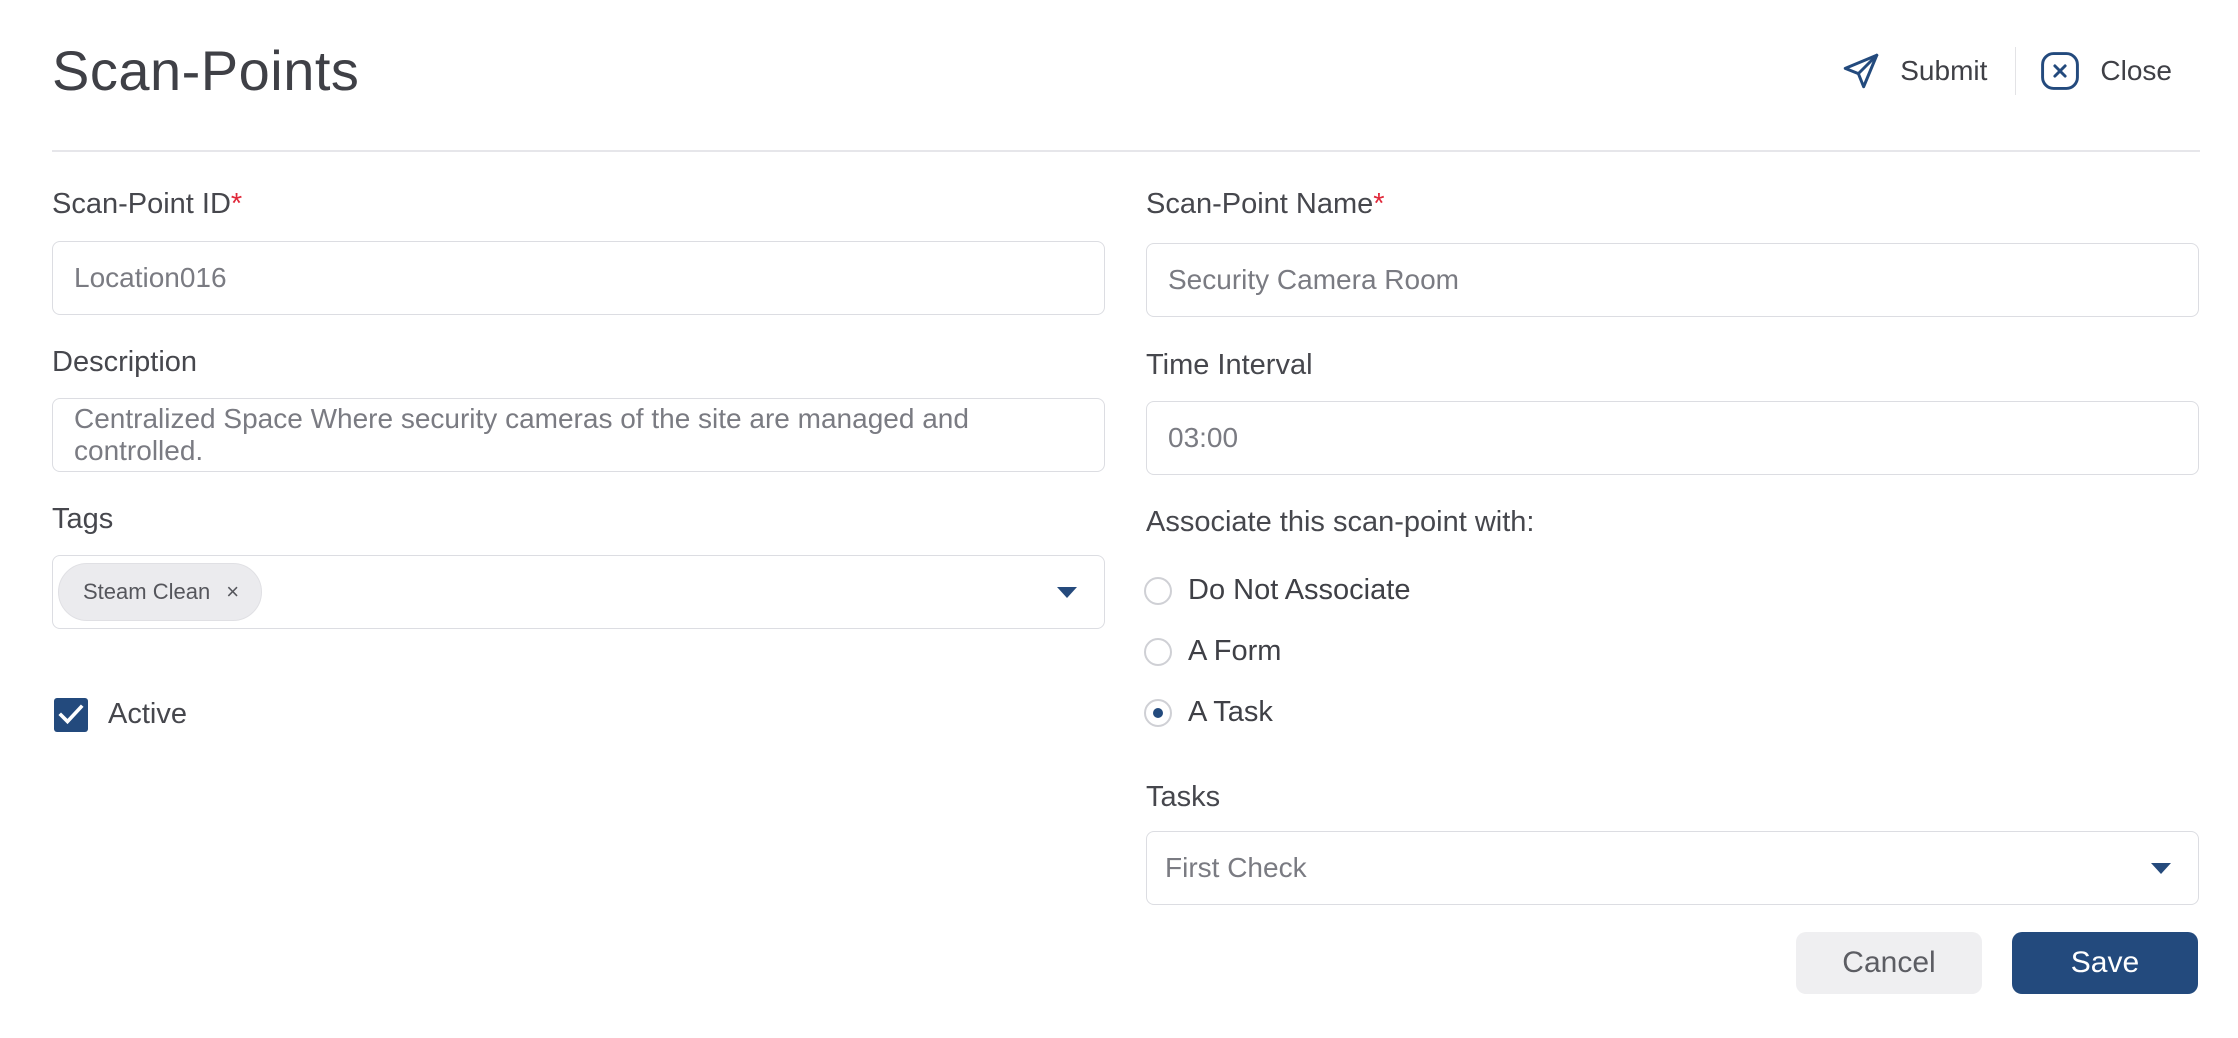 The width and height of the screenshot is (2238, 1038). What do you see at coordinates (2105, 963) in the screenshot?
I see `save-button: Save` at bounding box center [2105, 963].